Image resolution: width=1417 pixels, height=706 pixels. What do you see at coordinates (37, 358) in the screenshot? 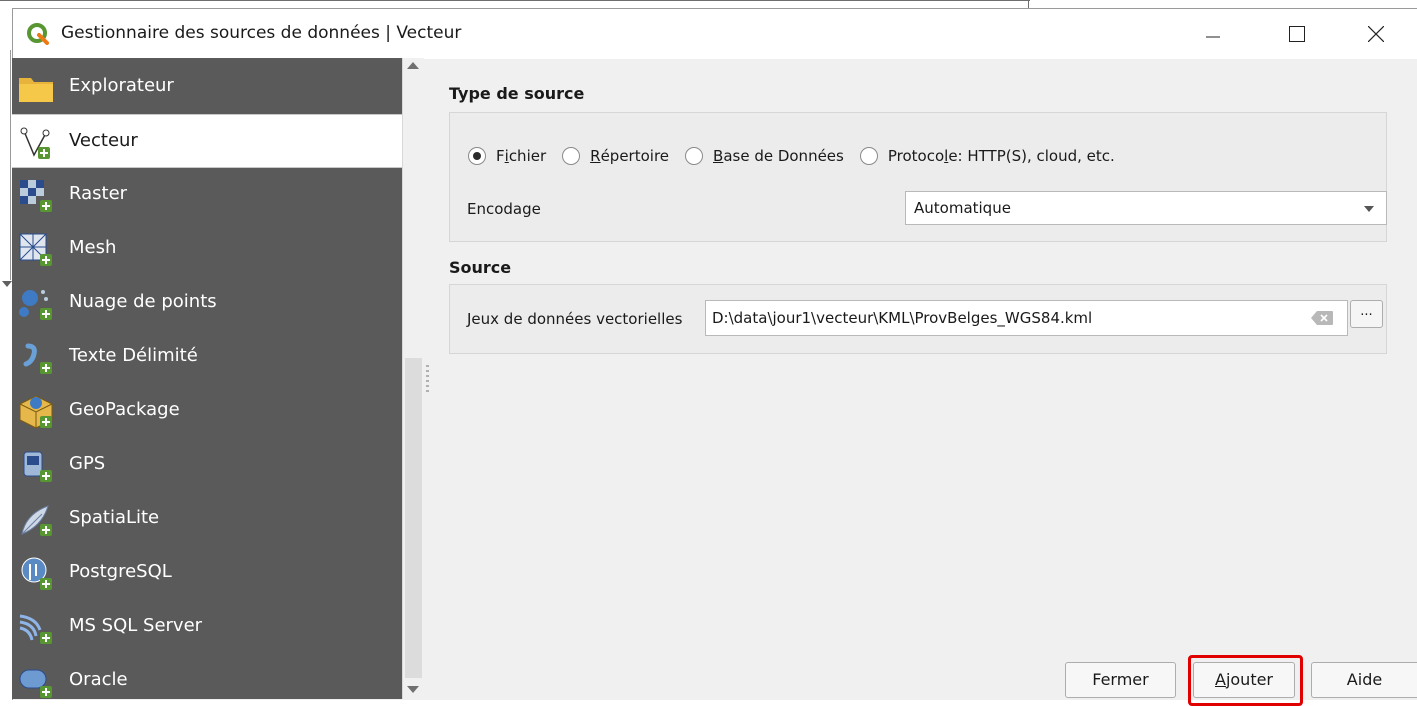
I see `delimited-text-icon` at bounding box center [37, 358].